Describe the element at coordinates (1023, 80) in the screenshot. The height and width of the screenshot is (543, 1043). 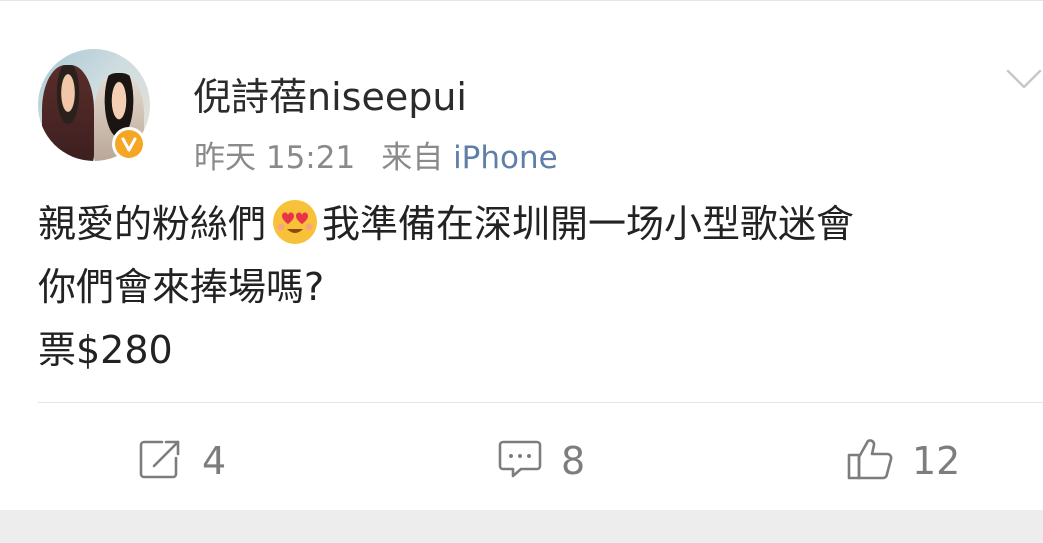
I see `chevron-down-icon` at that location.